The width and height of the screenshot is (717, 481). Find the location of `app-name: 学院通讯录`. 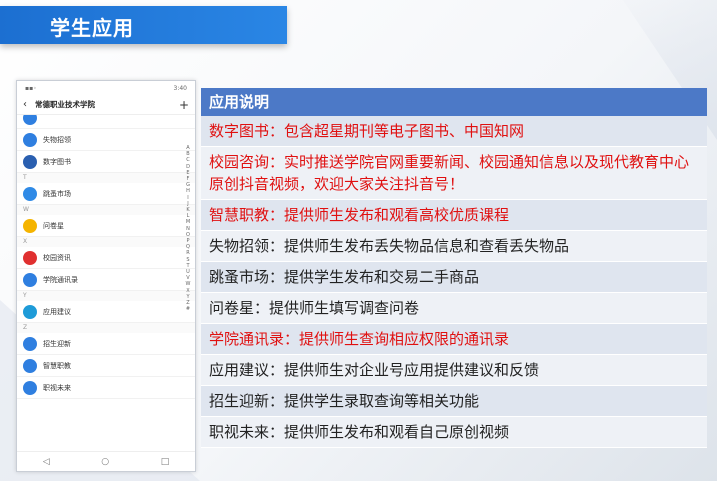

app-name: 学院通讯录 is located at coordinates (60, 279).